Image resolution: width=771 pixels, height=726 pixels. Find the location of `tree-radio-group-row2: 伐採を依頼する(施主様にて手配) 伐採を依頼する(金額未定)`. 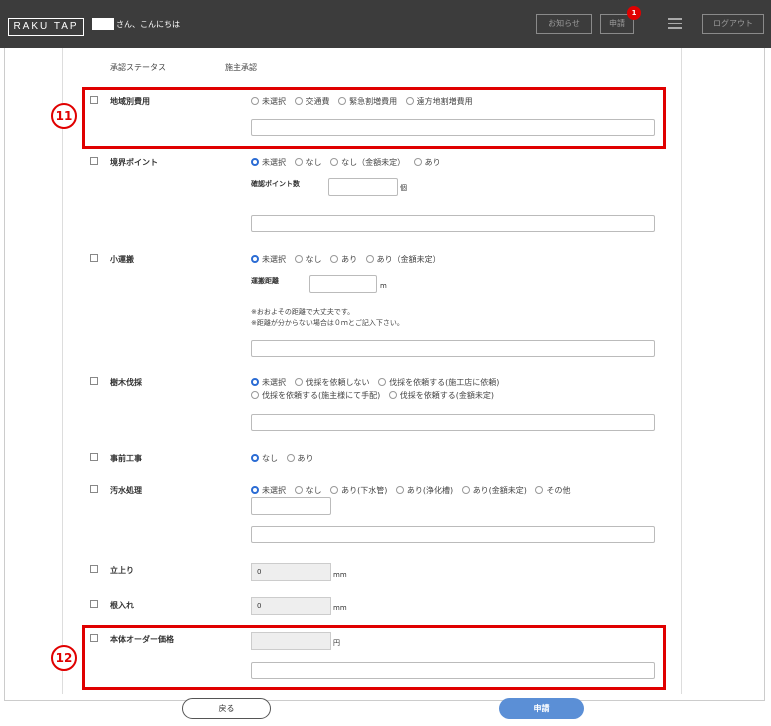

tree-radio-group-row2: 伐採を依頼する(施主様にて手配) 伐採を依頼する(金額未定) is located at coordinates (375, 395).